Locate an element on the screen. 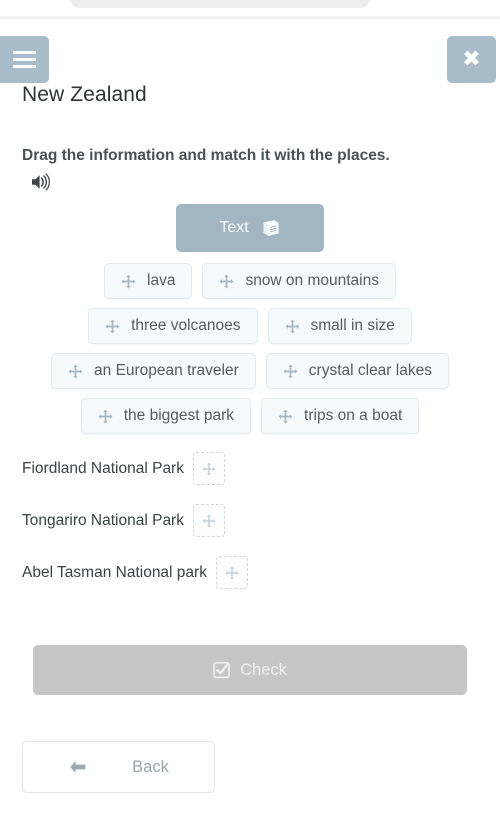 Image resolution: width=500 pixels, height=837 pixels. hamburger-icon is located at coordinates (24, 59).